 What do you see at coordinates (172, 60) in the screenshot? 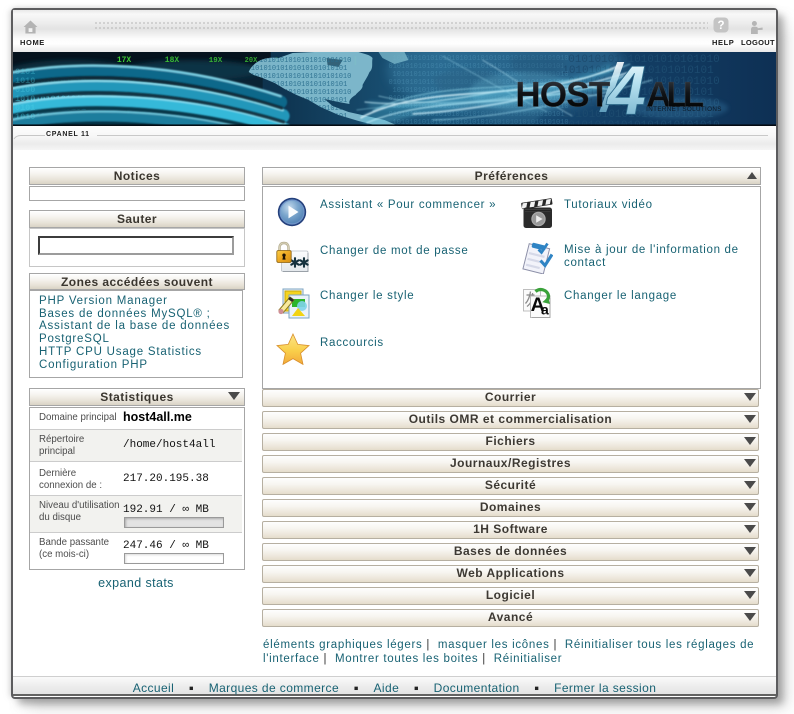
I see `svg-text: 18X` at bounding box center [172, 60].